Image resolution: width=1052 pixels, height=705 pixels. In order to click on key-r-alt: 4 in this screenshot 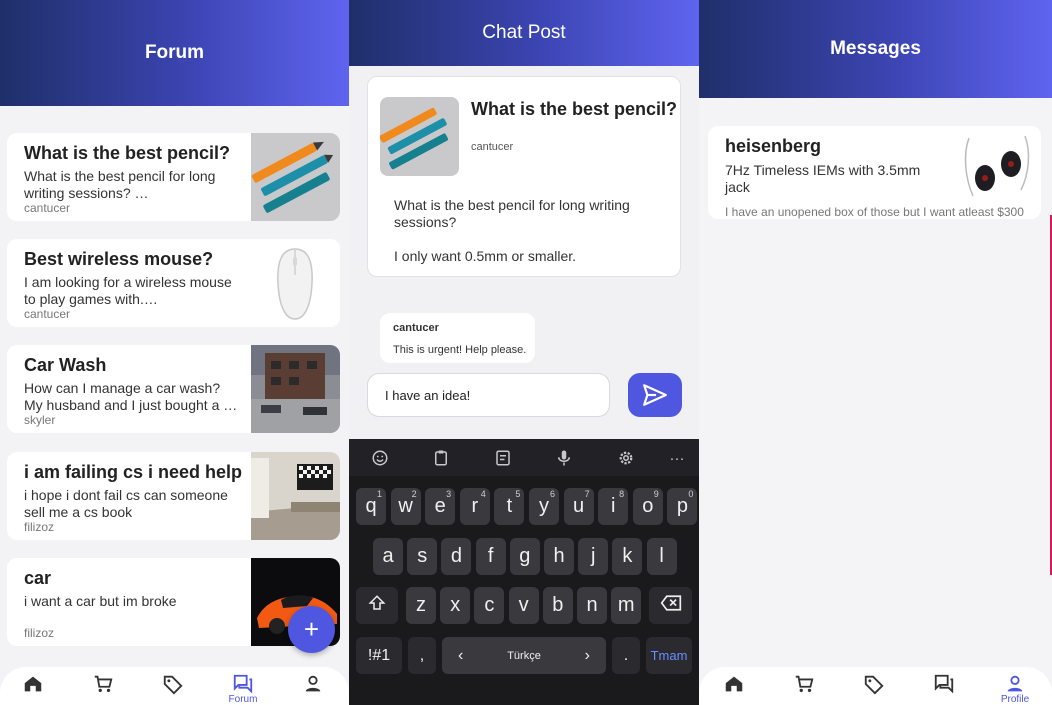, I will do `click(483, 494)`.